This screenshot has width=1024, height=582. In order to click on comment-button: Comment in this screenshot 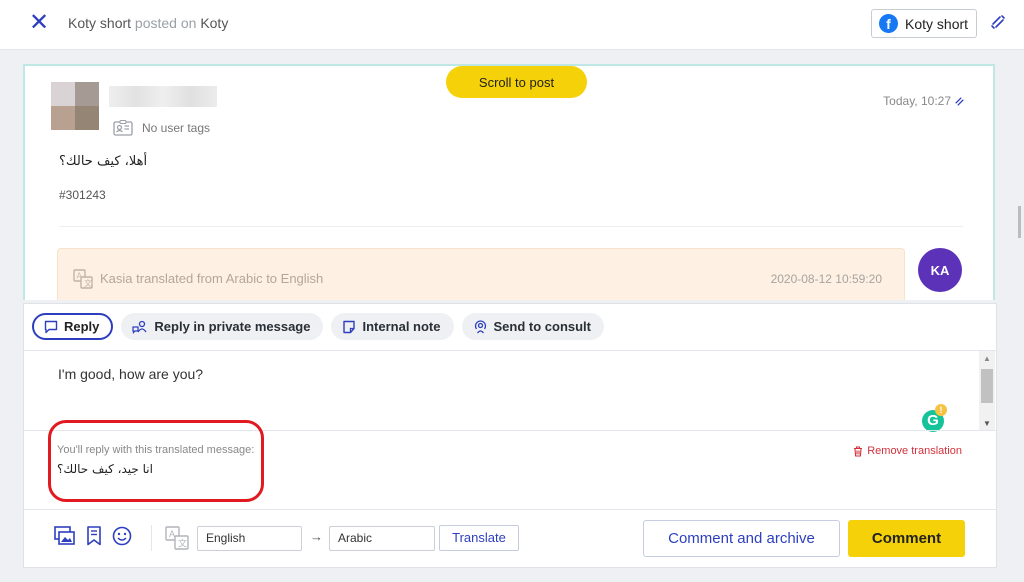, I will do `click(906, 538)`.